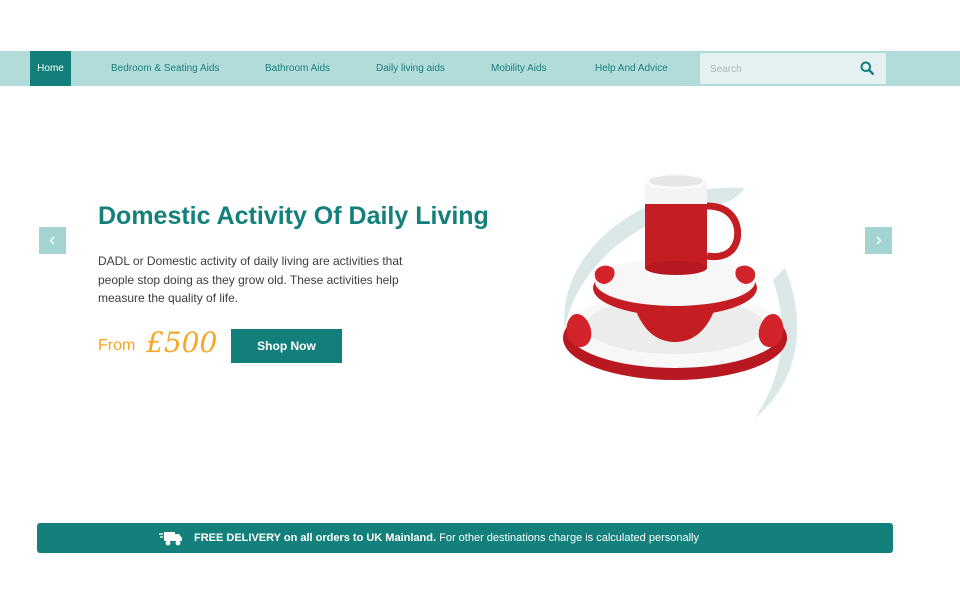 This screenshot has width=960, height=600. What do you see at coordinates (867, 68) in the screenshot?
I see `search-icon` at bounding box center [867, 68].